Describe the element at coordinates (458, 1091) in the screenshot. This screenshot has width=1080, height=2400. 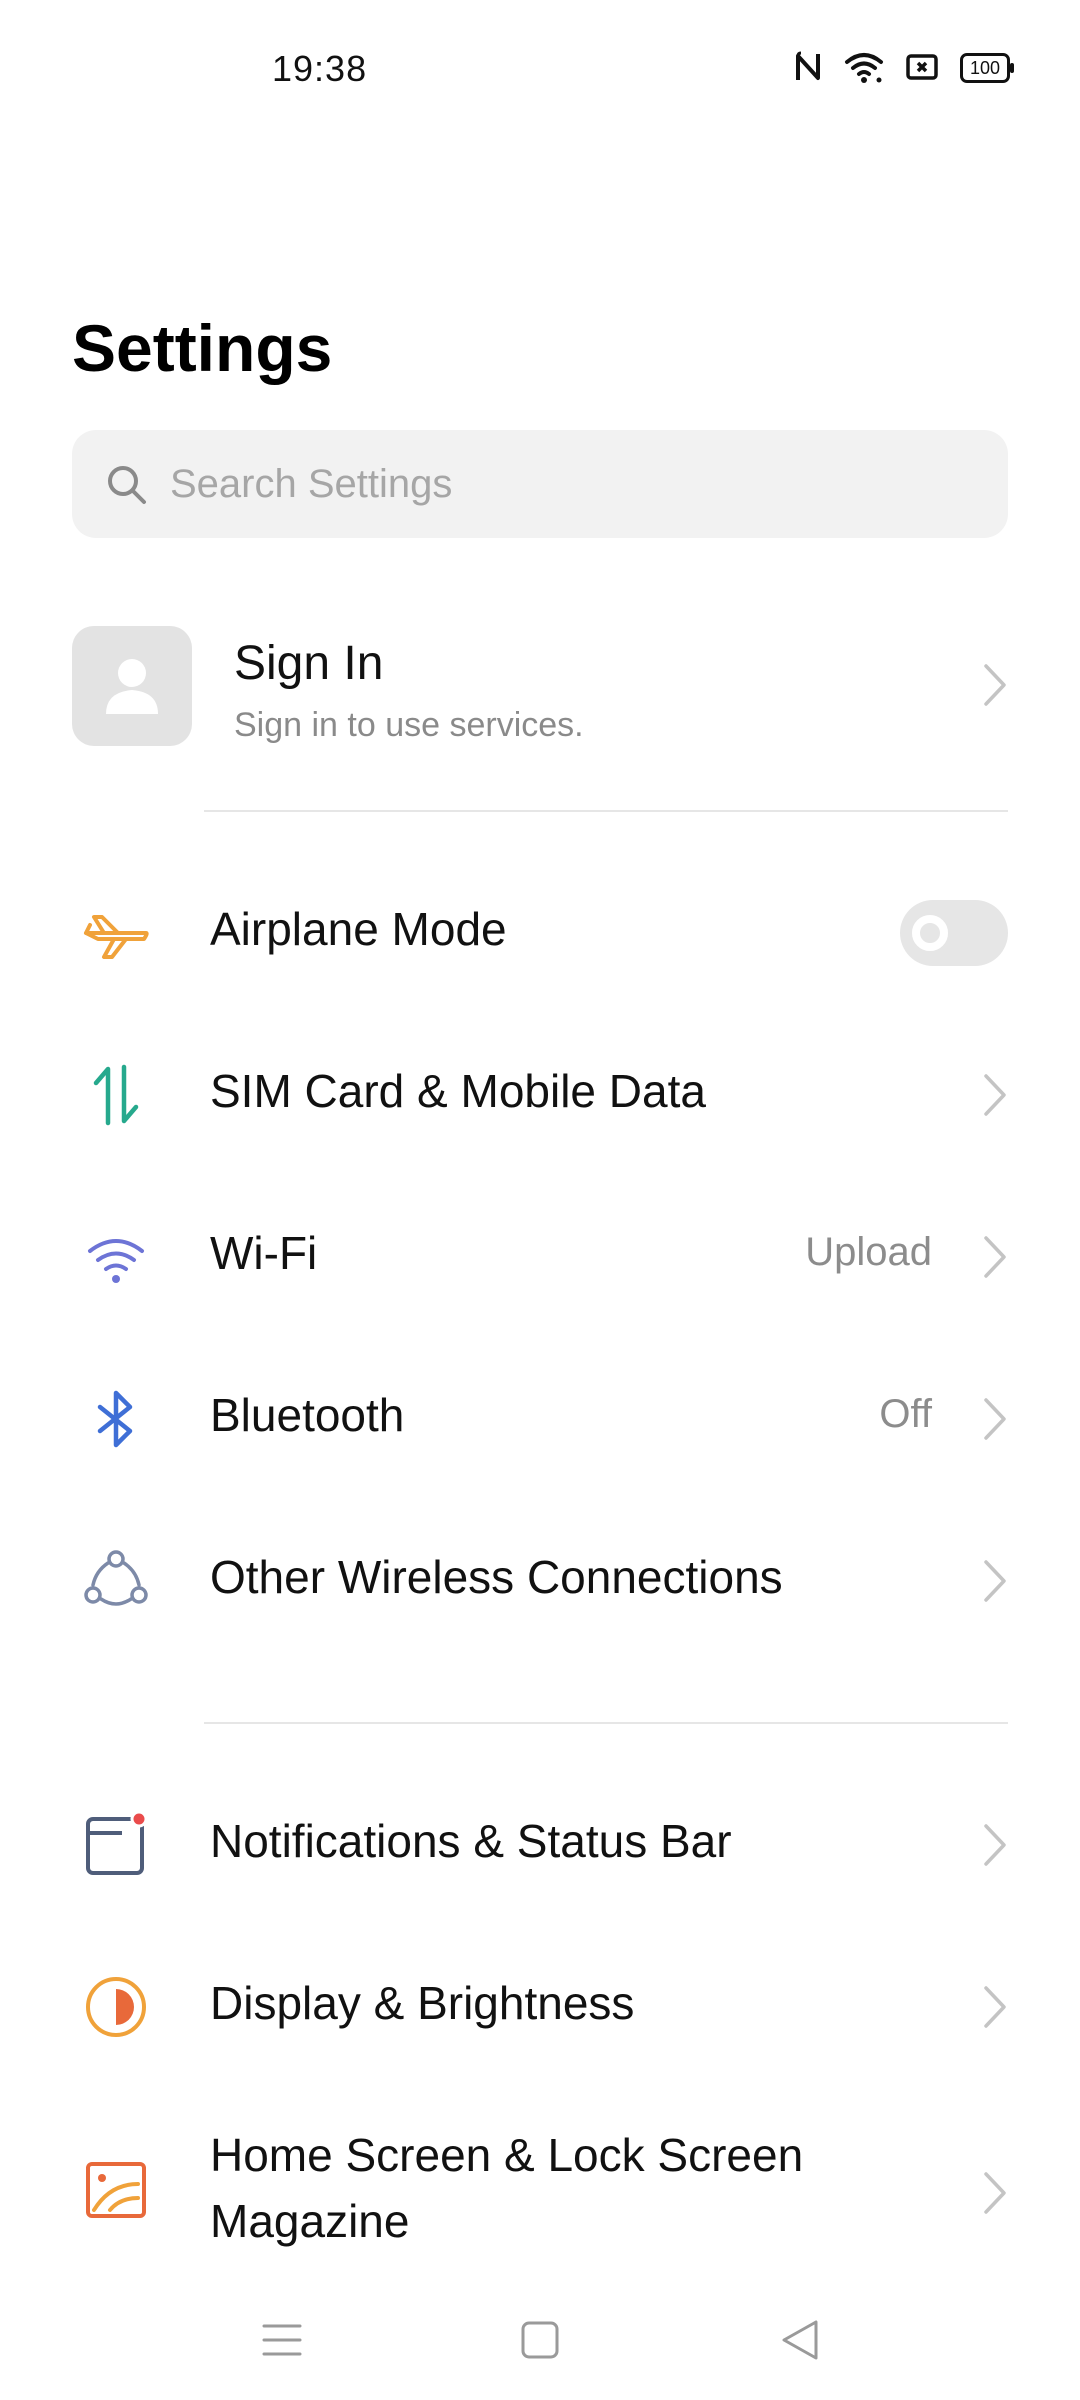
I see `sim-mobile-data-label: SIM Card & Mobile Data` at that location.